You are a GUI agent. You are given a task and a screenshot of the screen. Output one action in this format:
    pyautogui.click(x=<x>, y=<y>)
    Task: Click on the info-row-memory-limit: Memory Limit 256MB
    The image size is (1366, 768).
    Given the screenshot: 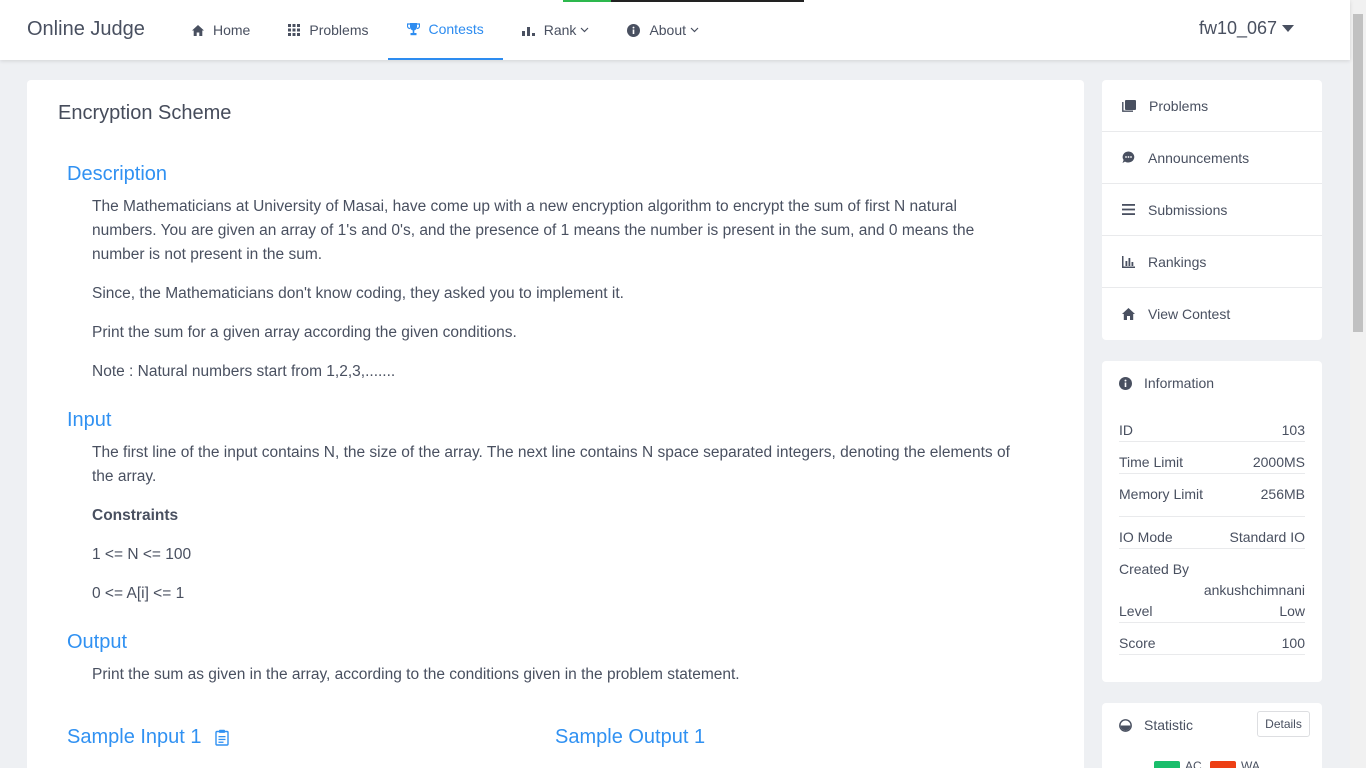 What is the action you would take?
    pyautogui.click(x=1212, y=501)
    